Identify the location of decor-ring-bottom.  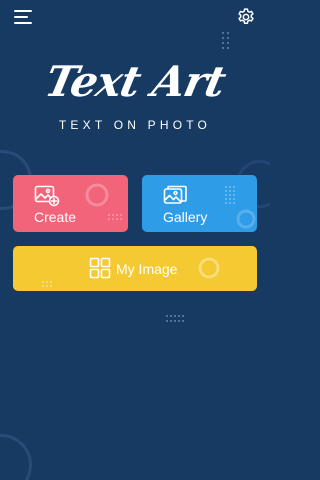
(16, 457).